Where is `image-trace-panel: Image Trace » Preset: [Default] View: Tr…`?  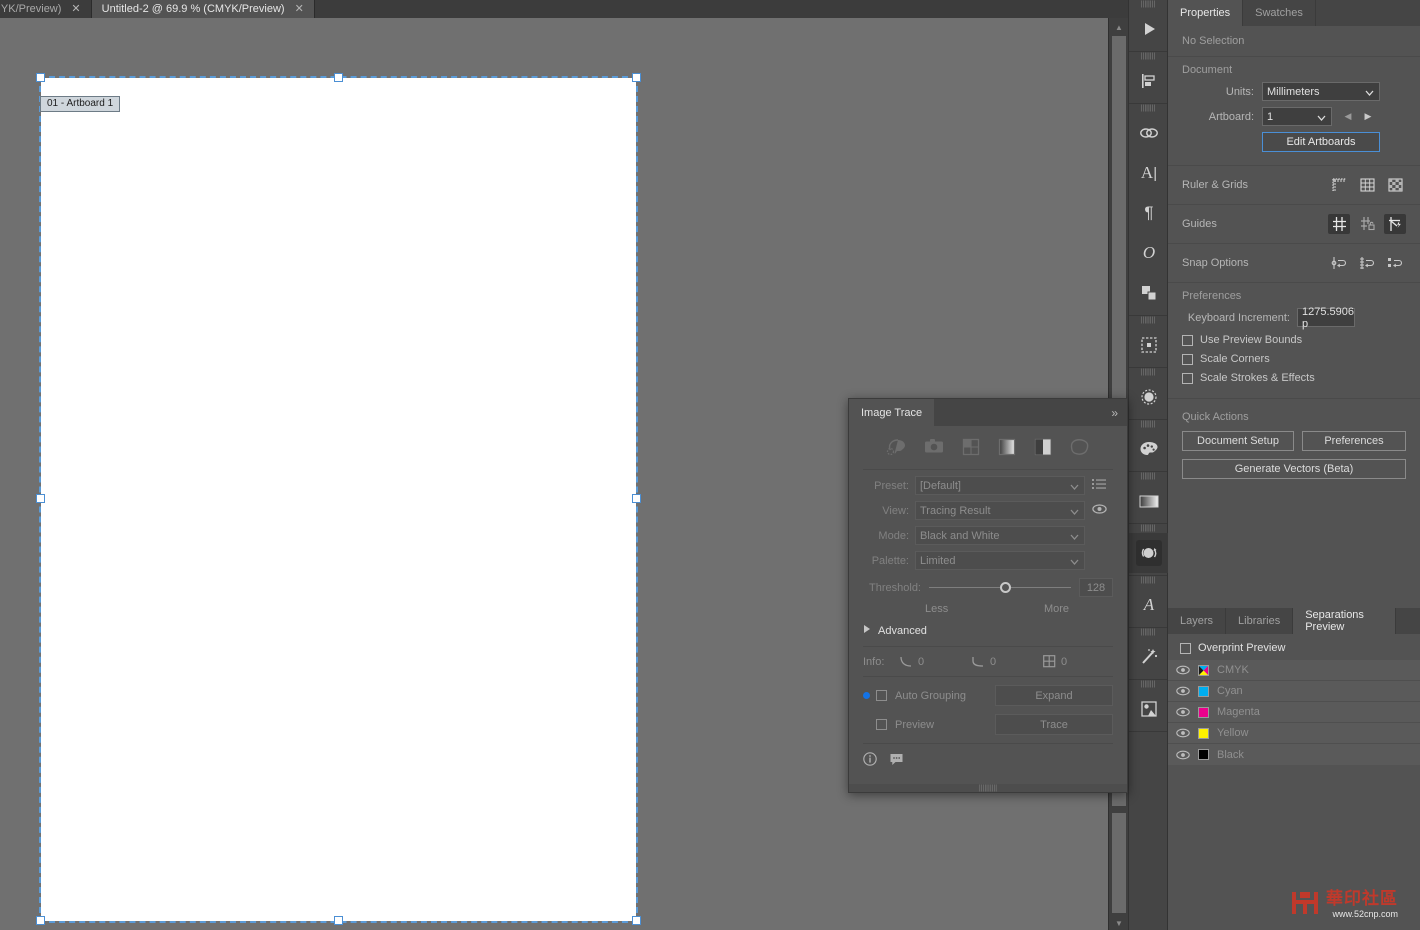
image-trace-panel: Image Trace » Preset: [Default] View: Tr… is located at coordinates (988, 595).